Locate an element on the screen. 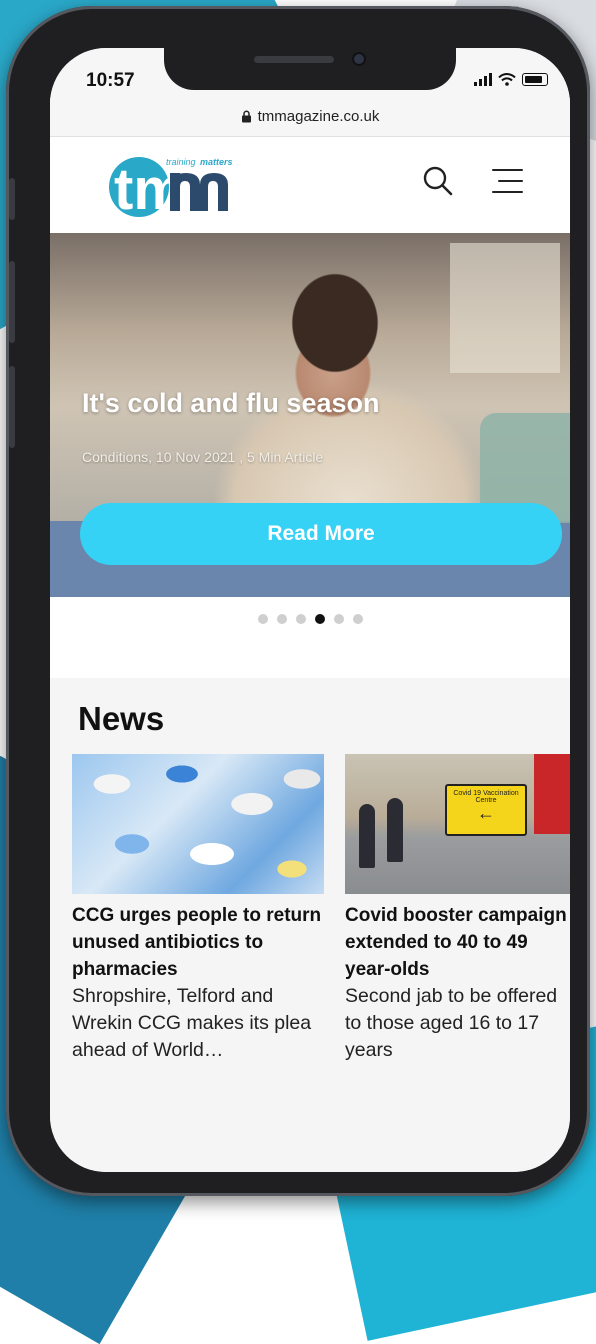 This screenshot has height=1344, width=596. status-time: 10:57 is located at coordinates (110, 80).